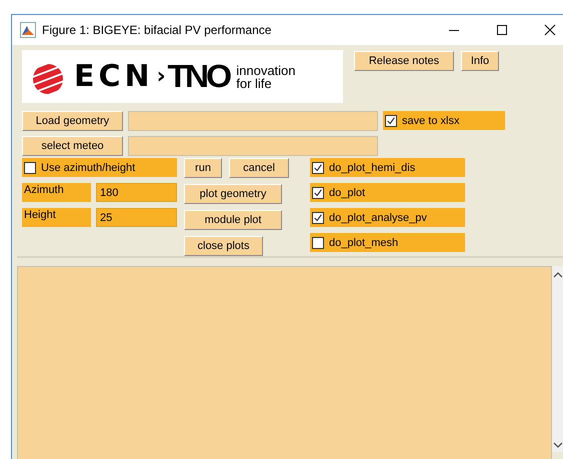 This screenshot has width=563, height=459. I want to click on logo-tagline: innovation, so click(266, 70).